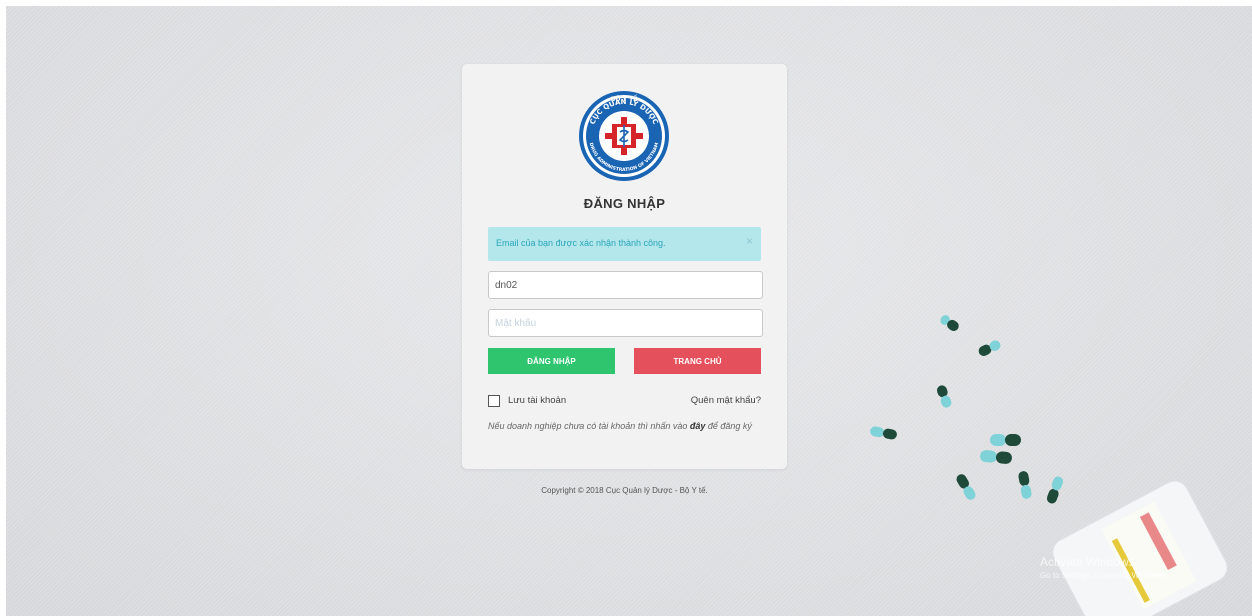 The height and width of the screenshot is (616, 1252). Describe the element at coordinates (624, 99) in the screenshot. I see `svg-text: BỘ Y TẾ` at that location.